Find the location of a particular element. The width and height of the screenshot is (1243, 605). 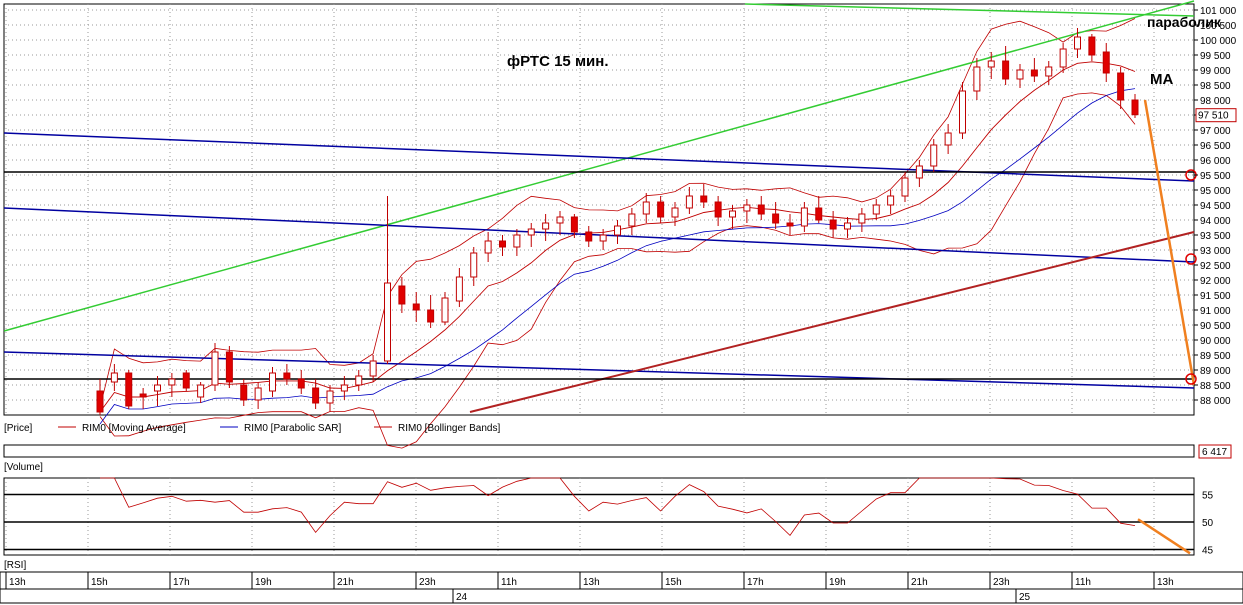

price-tick-label: 89 500 is located at coordinates (1215, 356).